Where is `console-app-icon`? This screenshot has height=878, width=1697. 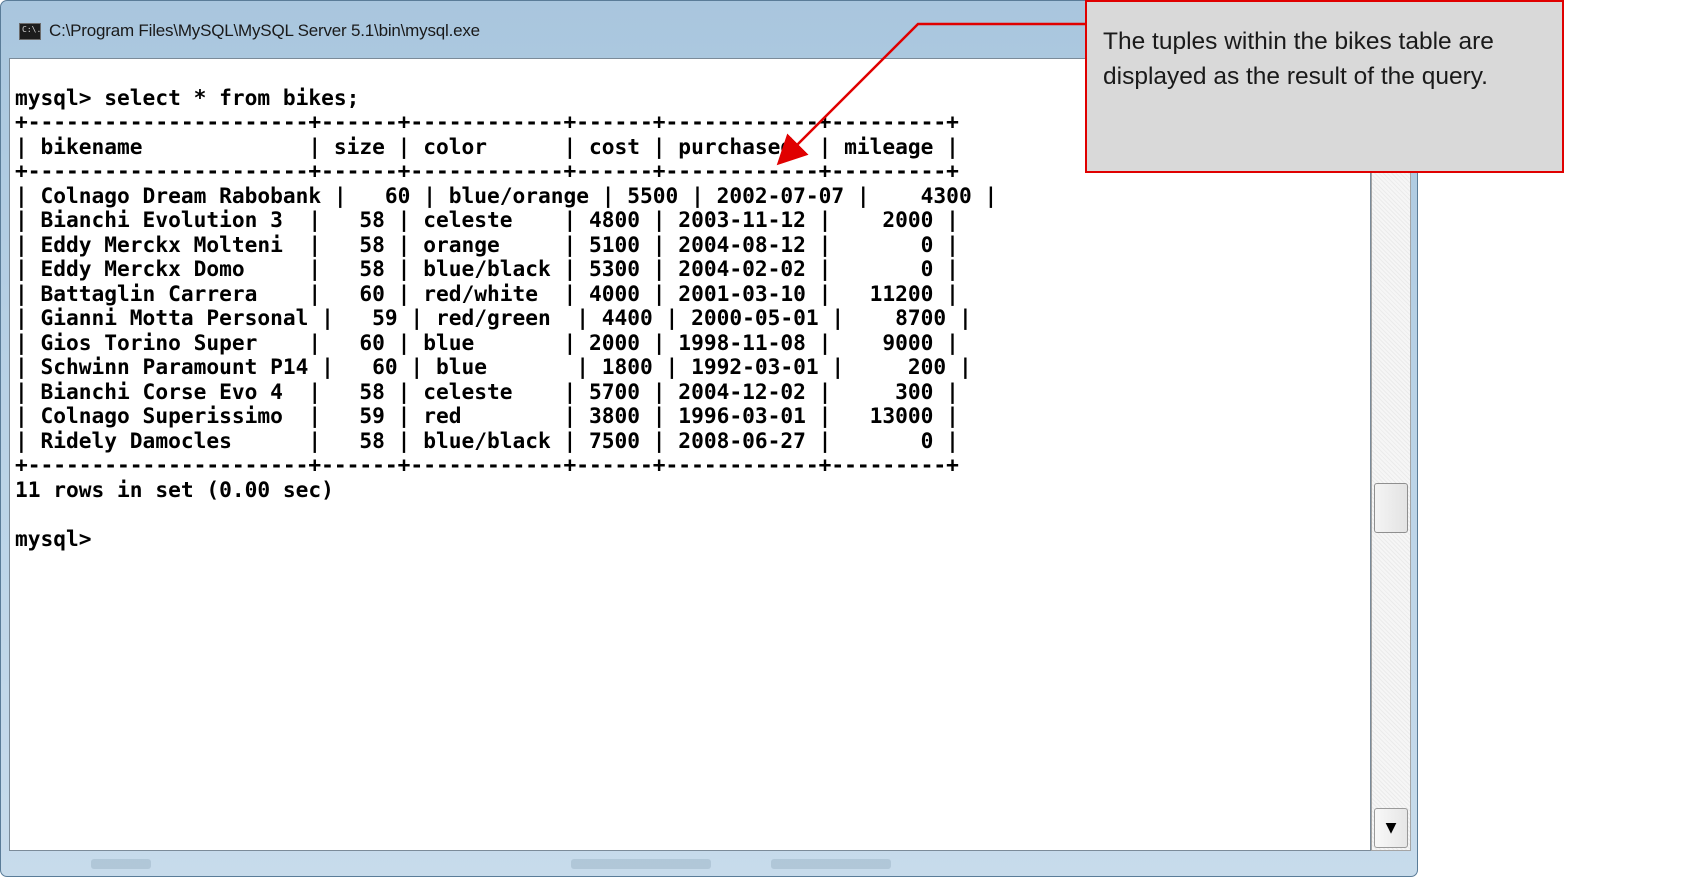 console-app-icon is located at coordinates (30, 31).